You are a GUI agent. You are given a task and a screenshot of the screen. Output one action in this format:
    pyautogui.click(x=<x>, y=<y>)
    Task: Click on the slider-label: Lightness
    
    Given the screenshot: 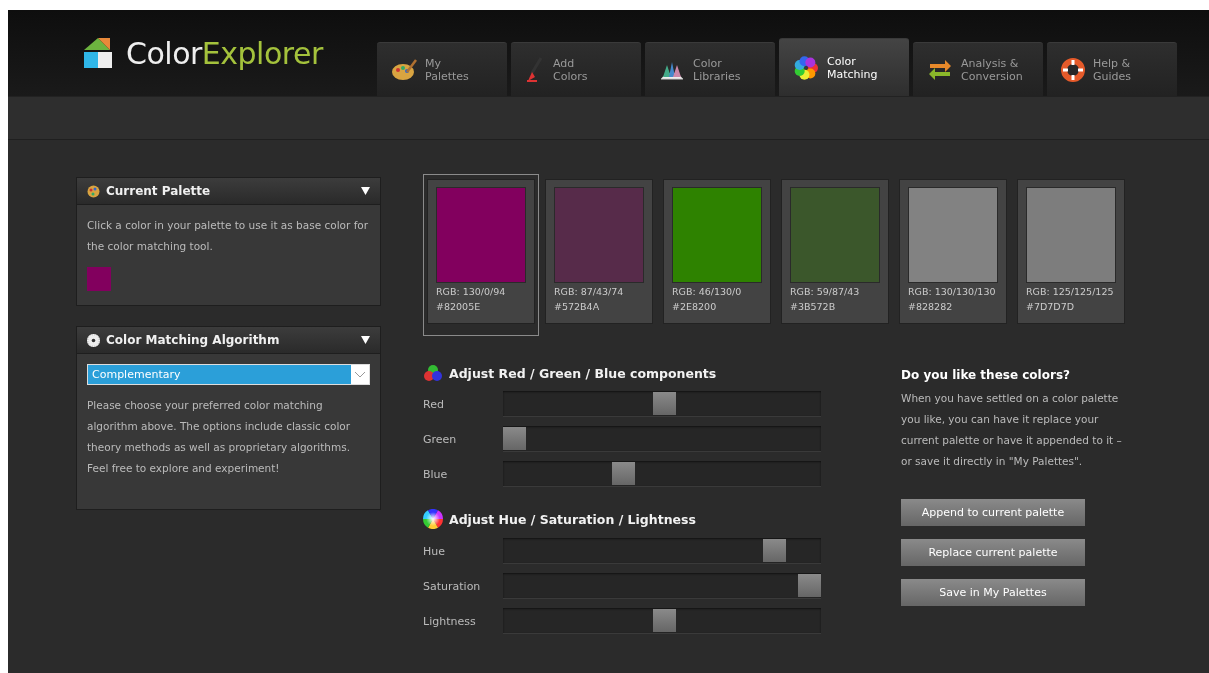 What is the action you would take?
    pyautogui.click(x=450, y=621)
    